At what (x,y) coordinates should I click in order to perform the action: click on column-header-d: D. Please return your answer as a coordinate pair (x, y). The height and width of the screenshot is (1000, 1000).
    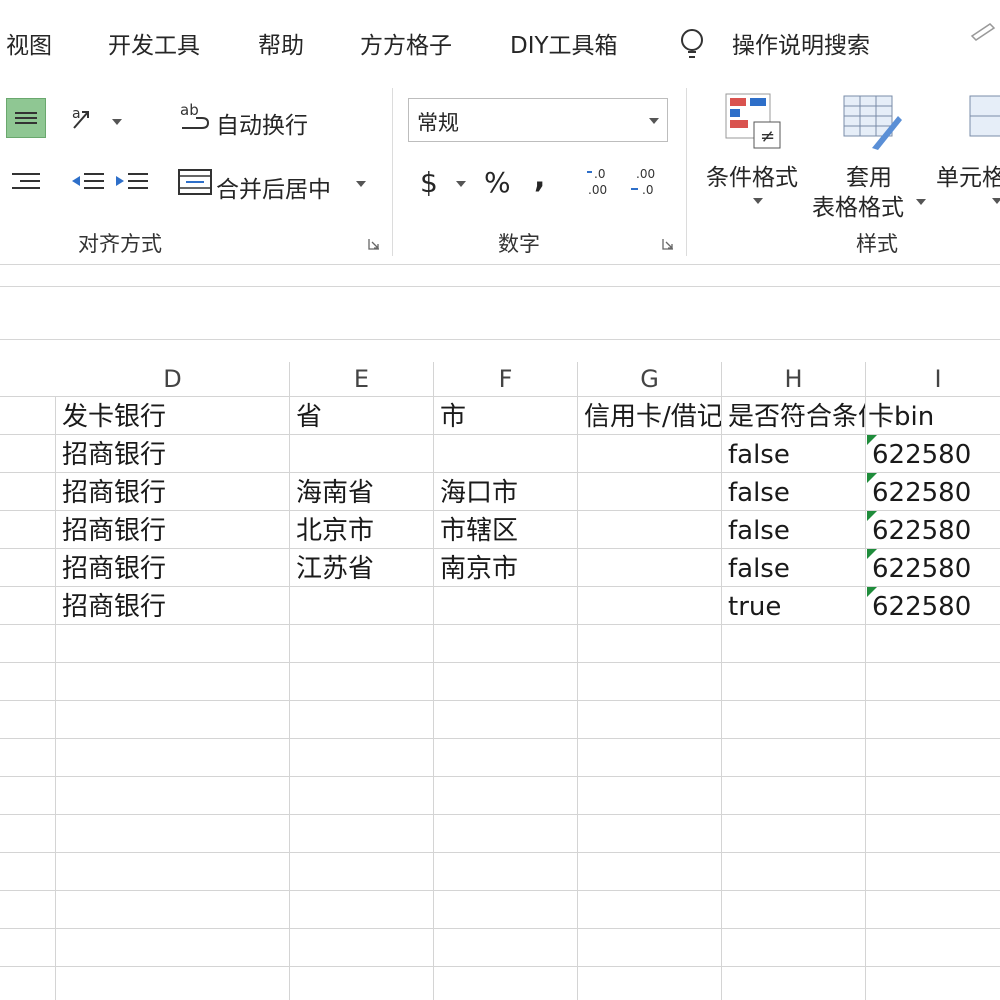
    Looking at the image, I should click on (173, 379).